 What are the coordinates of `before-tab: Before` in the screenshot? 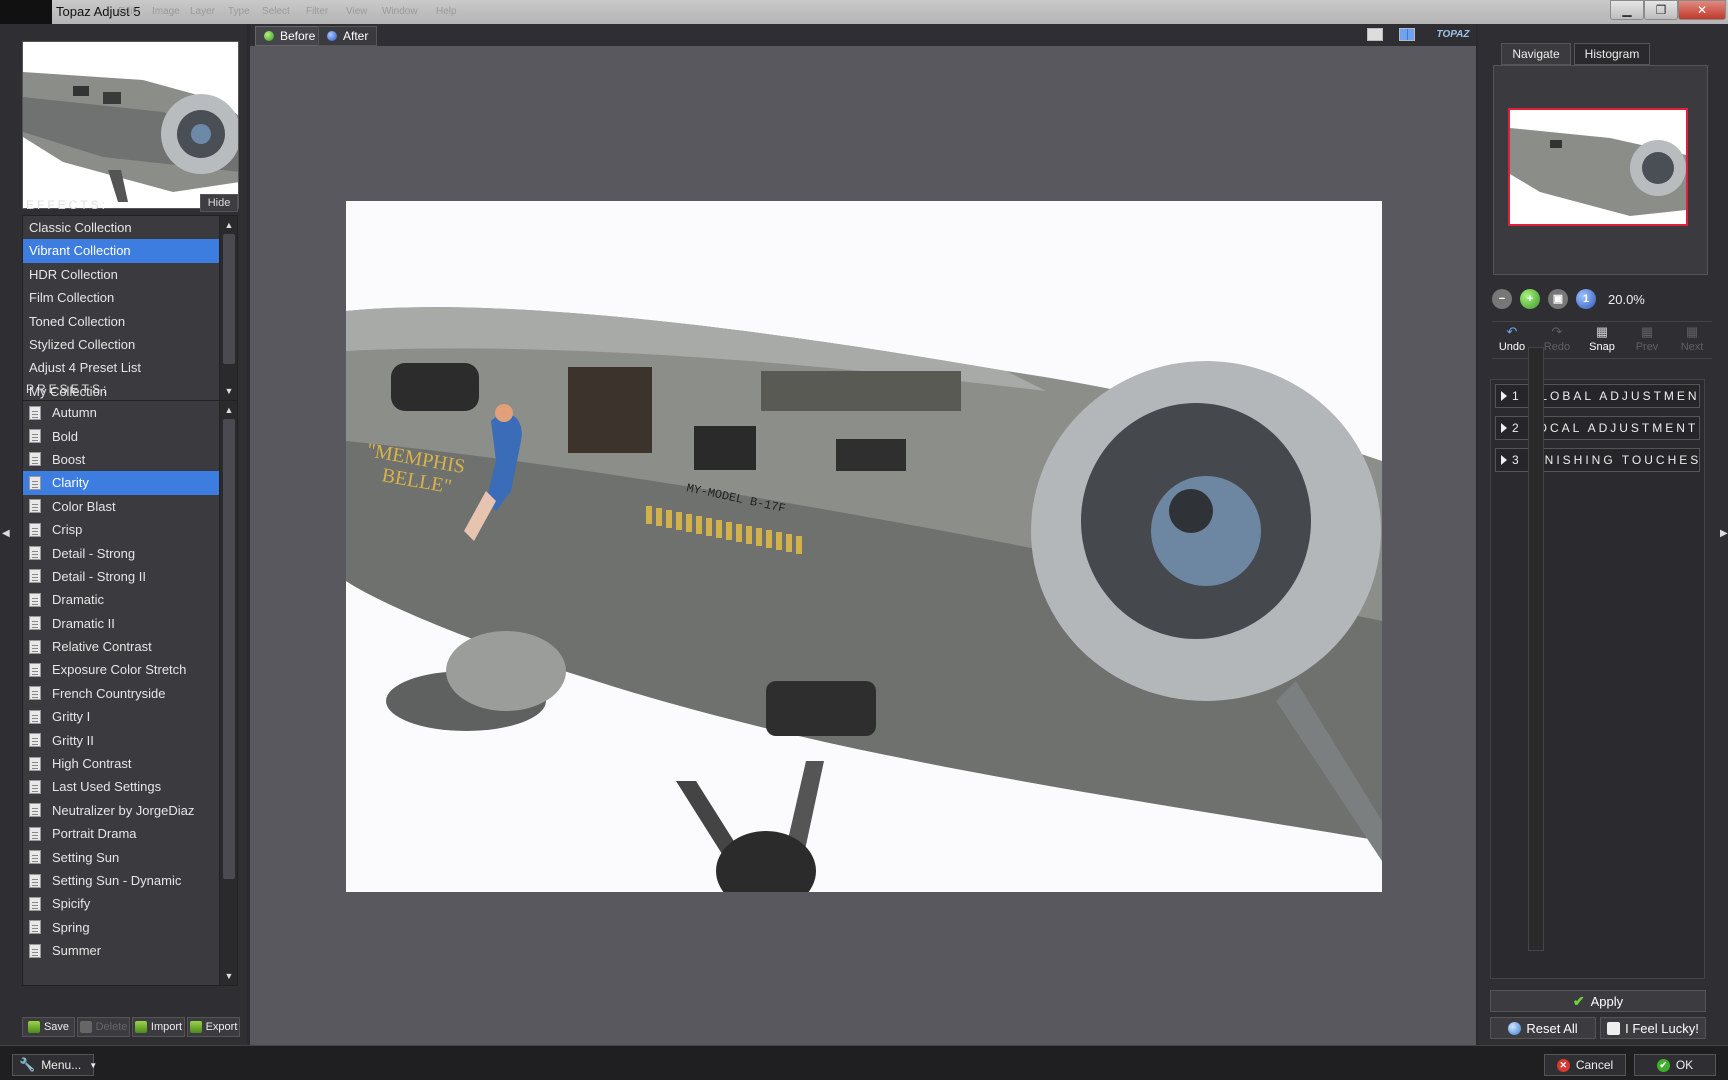 It's located at (290, 36).